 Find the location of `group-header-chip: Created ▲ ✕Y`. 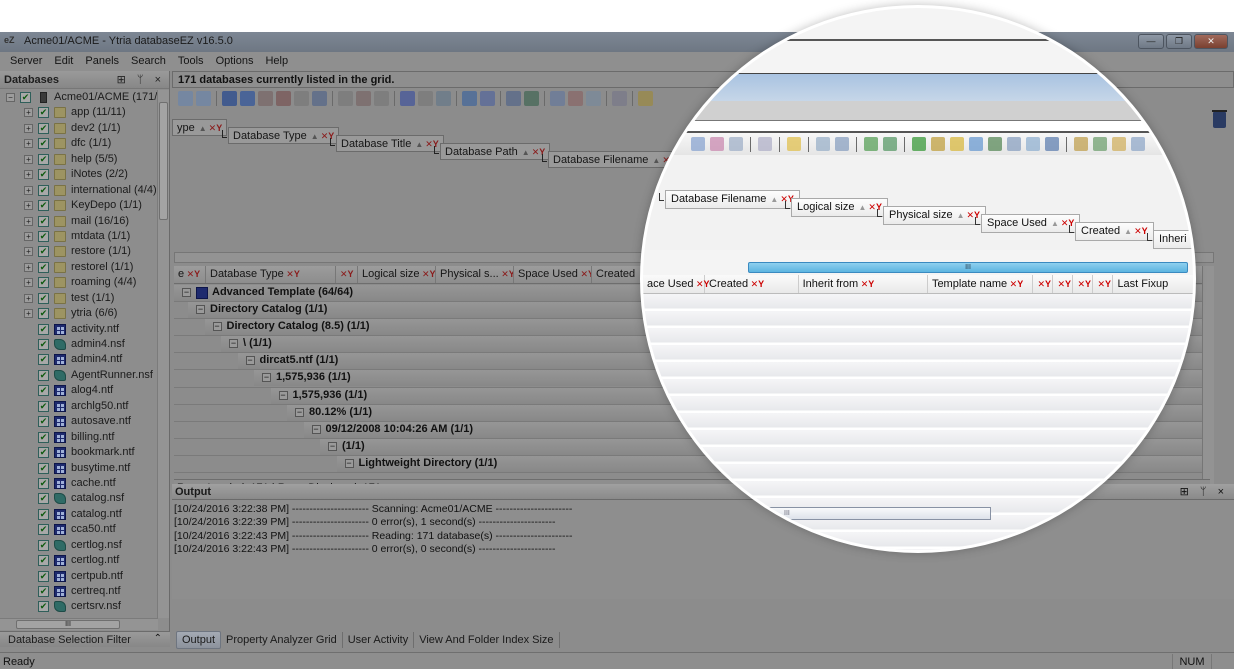

group-header-chip: Created ▲ ✕Y is located at coordinates (1114, 231).